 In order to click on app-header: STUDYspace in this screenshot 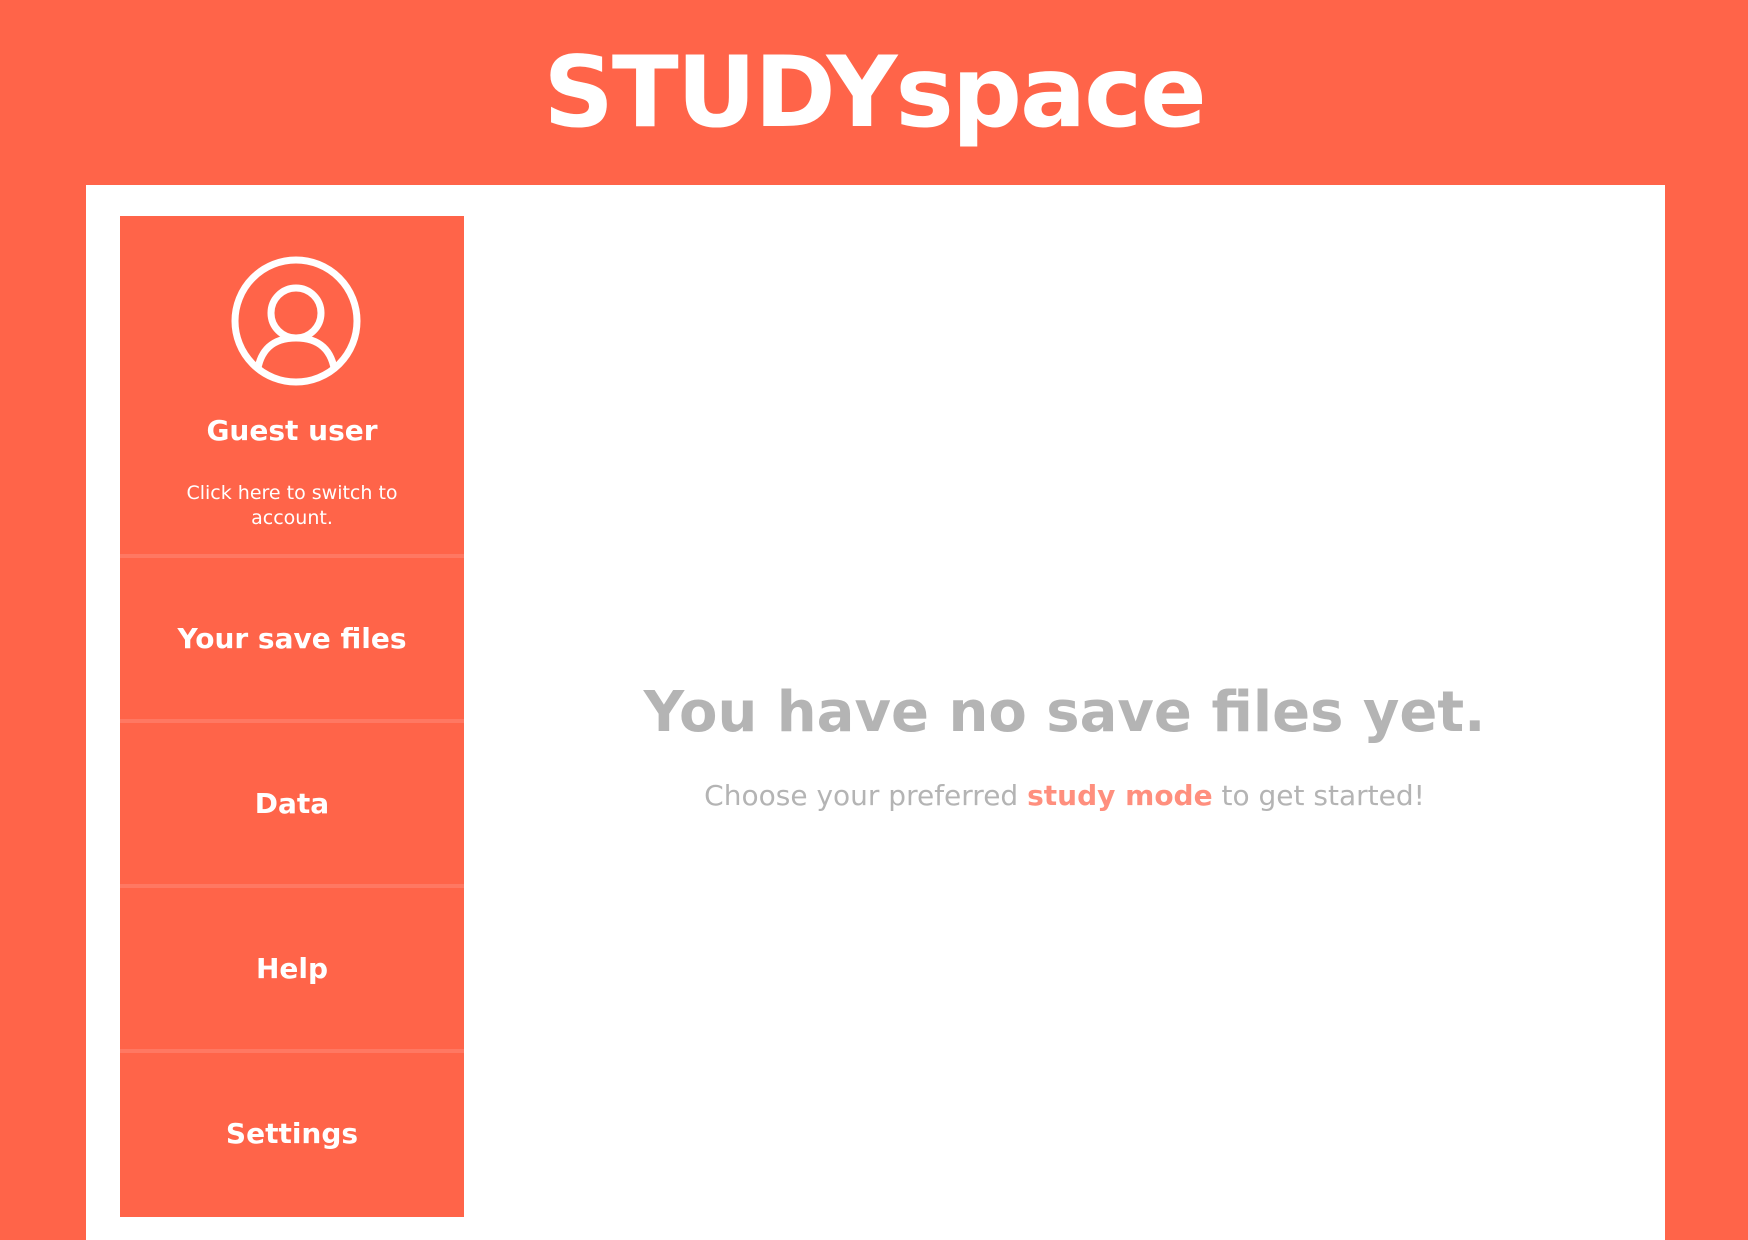, I will do `click(874, 92)`.